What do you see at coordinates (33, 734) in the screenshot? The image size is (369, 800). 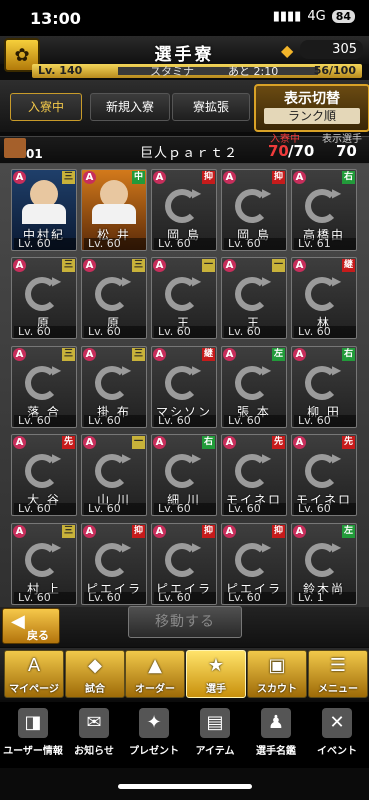 I see `sub-nav-item: ◨ ユーザー情報` at bounding box center [33, 734].